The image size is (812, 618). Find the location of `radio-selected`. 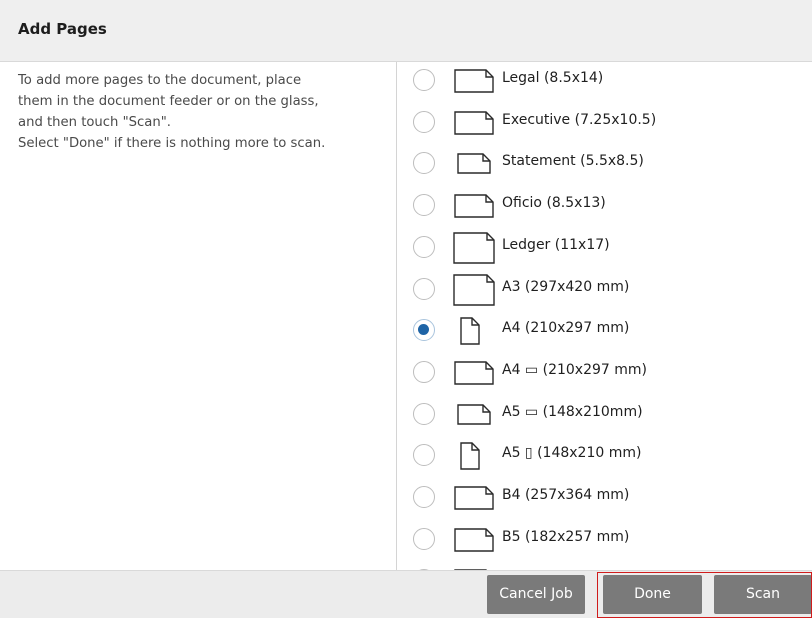

radio-selected is located at coordinates (424, 330).